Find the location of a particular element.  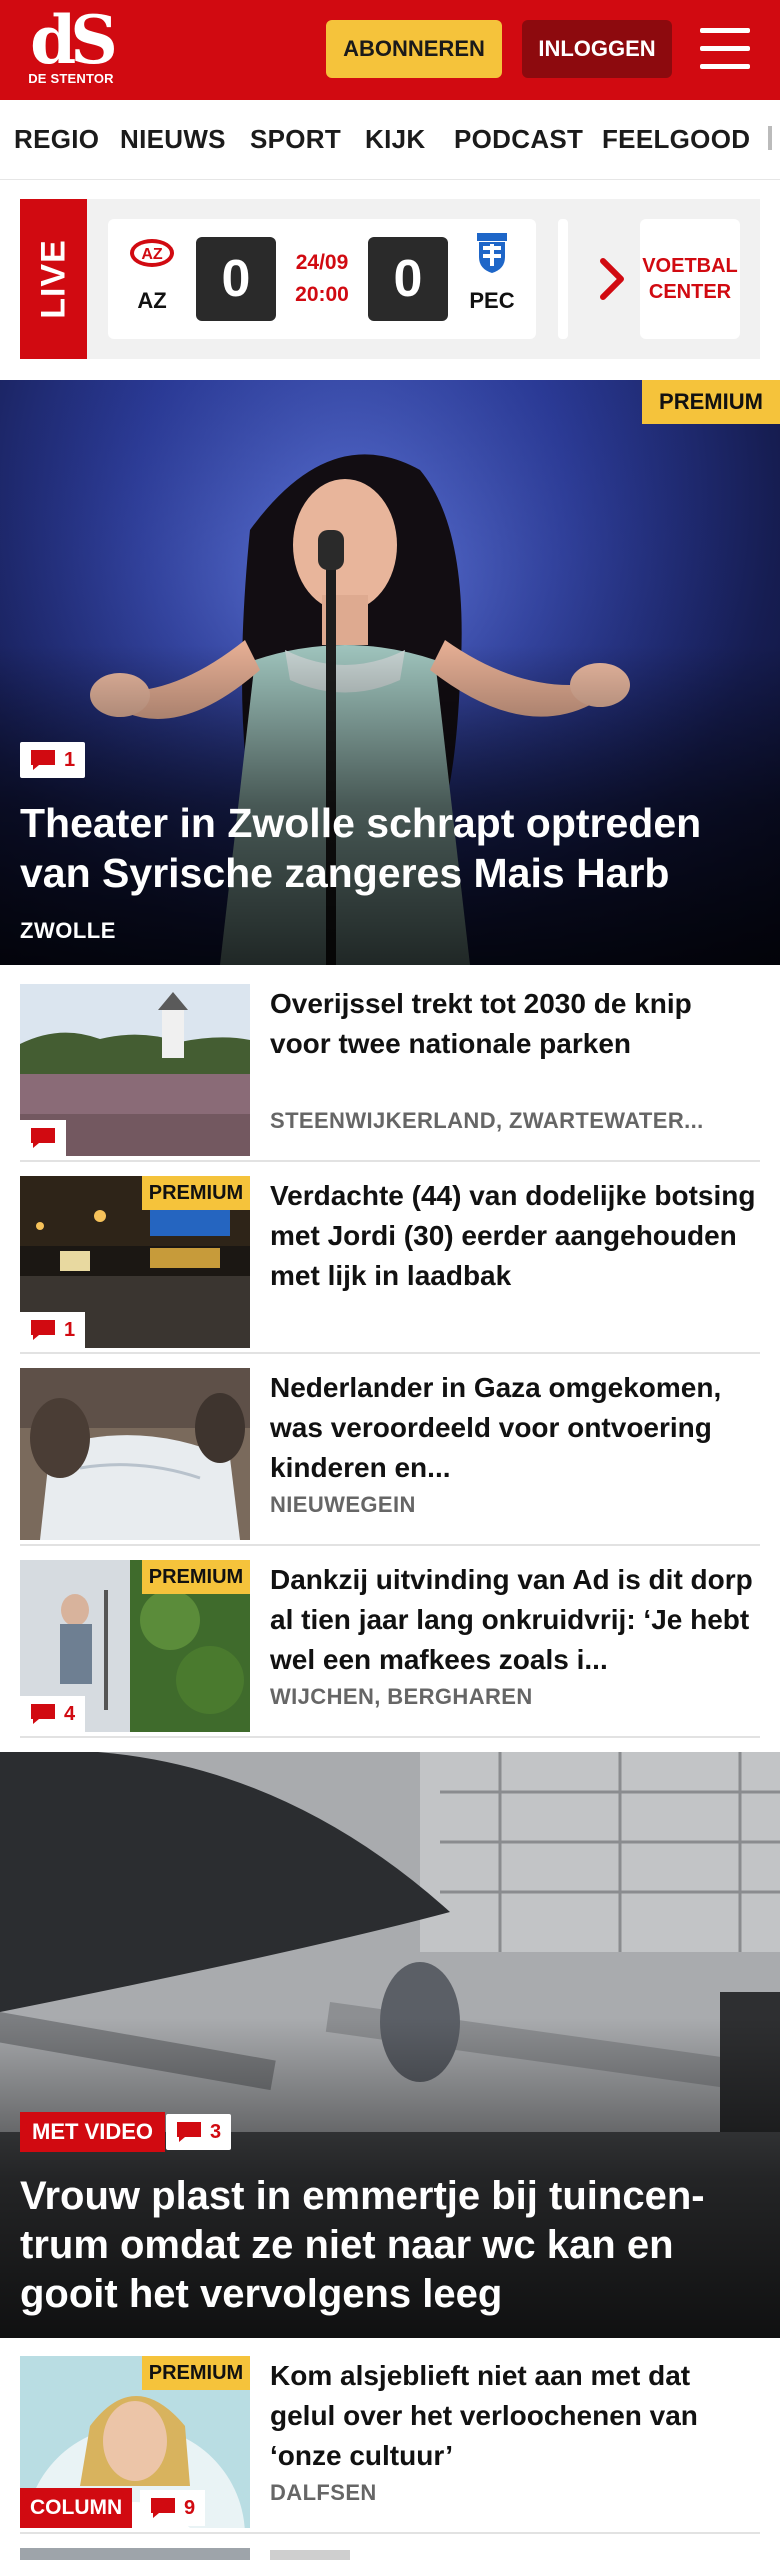

article-location-tag: WIJCHEN, BERGHAREN is located at coordinates (401, 1696).